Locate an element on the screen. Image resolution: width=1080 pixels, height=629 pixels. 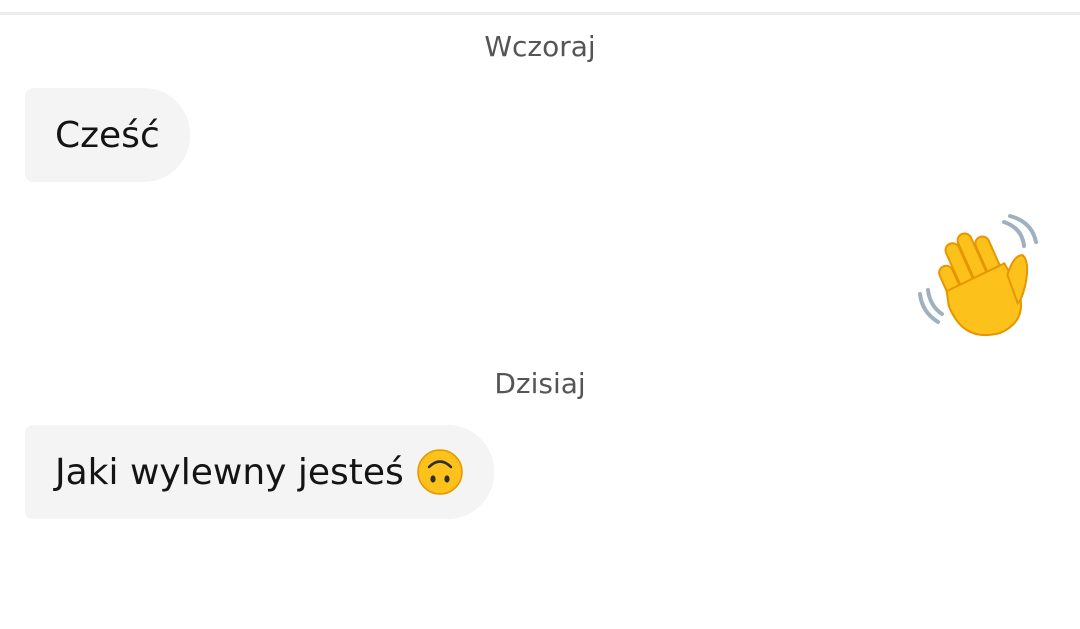
date-separator-yesterday: Wczoraj is located at coordinates (540, 46).